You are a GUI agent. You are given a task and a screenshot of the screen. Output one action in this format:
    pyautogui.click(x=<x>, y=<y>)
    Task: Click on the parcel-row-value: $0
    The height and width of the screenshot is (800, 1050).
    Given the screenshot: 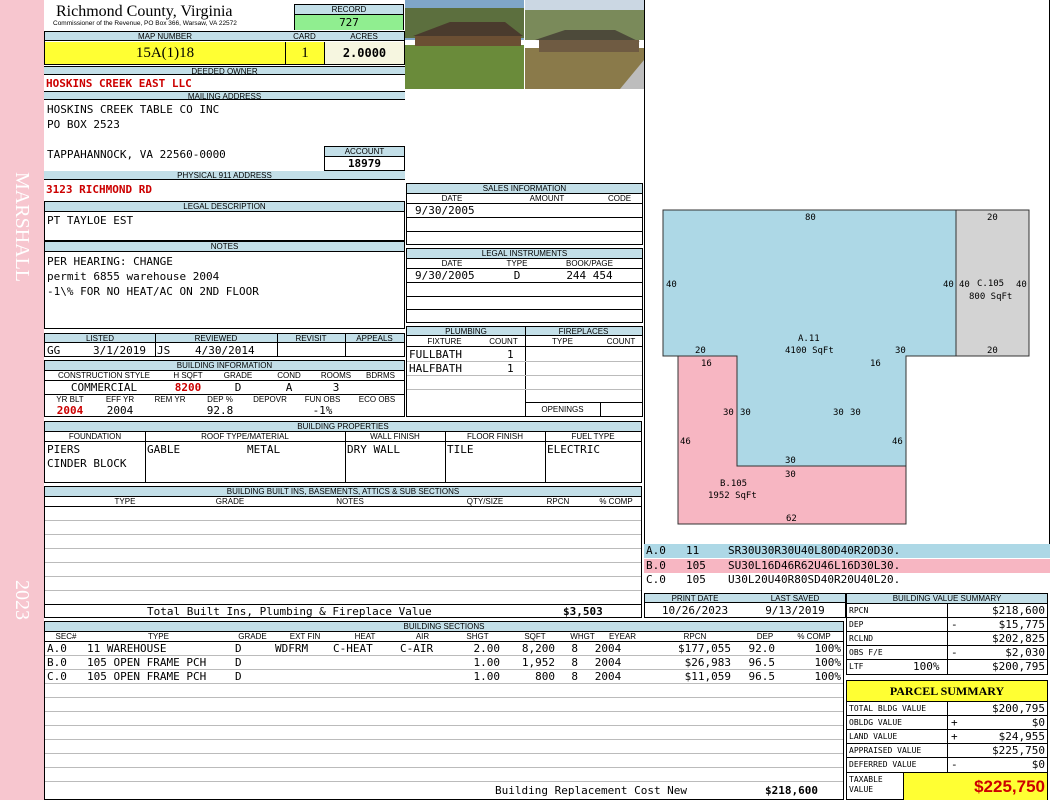 What is the action you would take?
    pyautogui.click(x=1038, y=764)
    